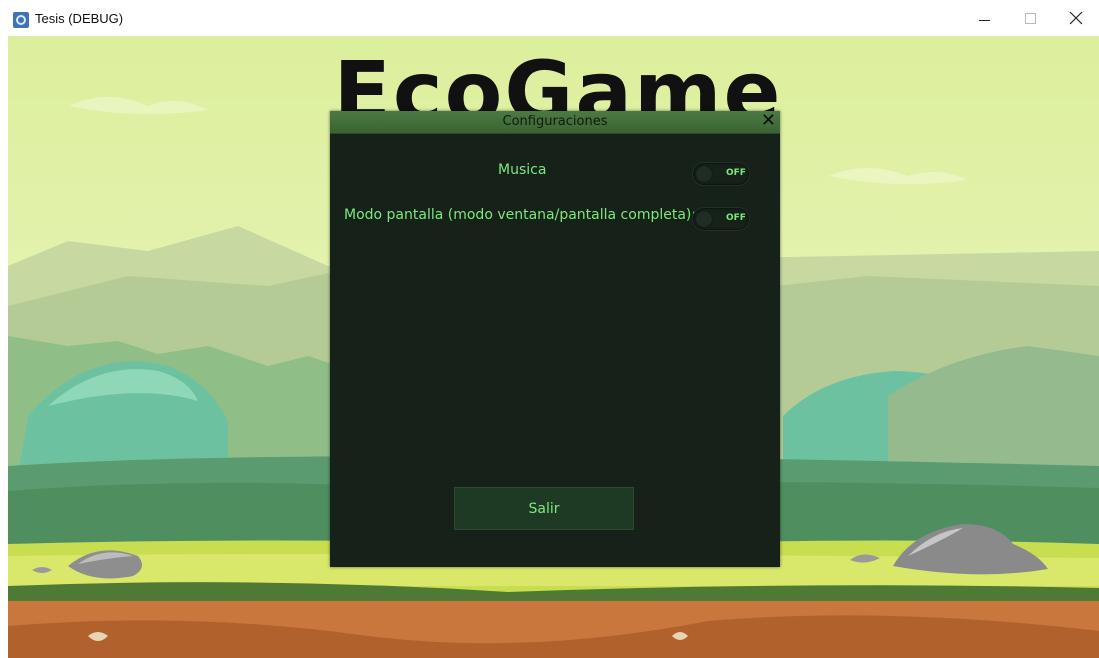 The height and width of the screenshot is (658, 1099). Describe the element at coordinates (21, 20) in the screenshot. I see `app-icon` at that location.